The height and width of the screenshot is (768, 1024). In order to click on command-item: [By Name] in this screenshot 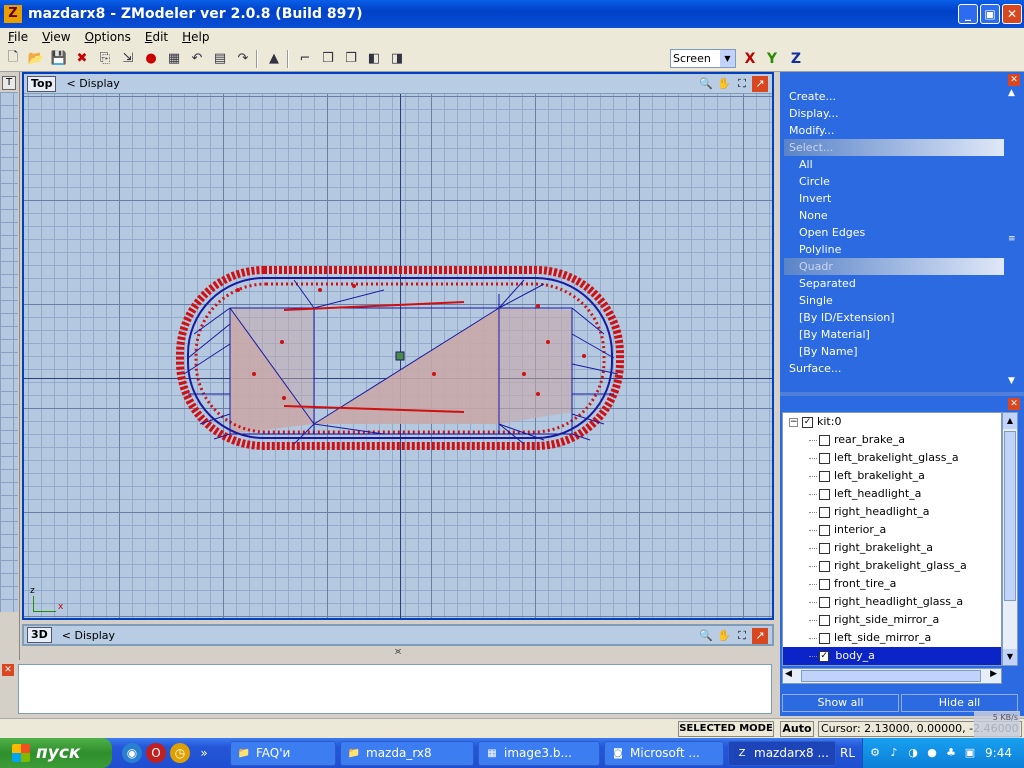, I will do `click(894, 351)`.